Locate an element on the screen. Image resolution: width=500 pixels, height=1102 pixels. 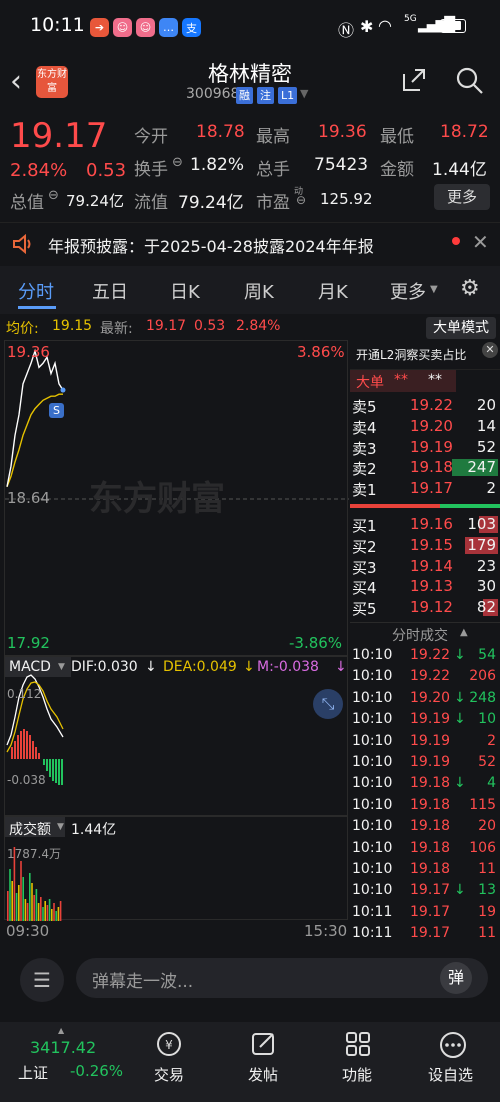
orderbook-row: 卖1 19.17 2 is located at coordinates (425, 488).